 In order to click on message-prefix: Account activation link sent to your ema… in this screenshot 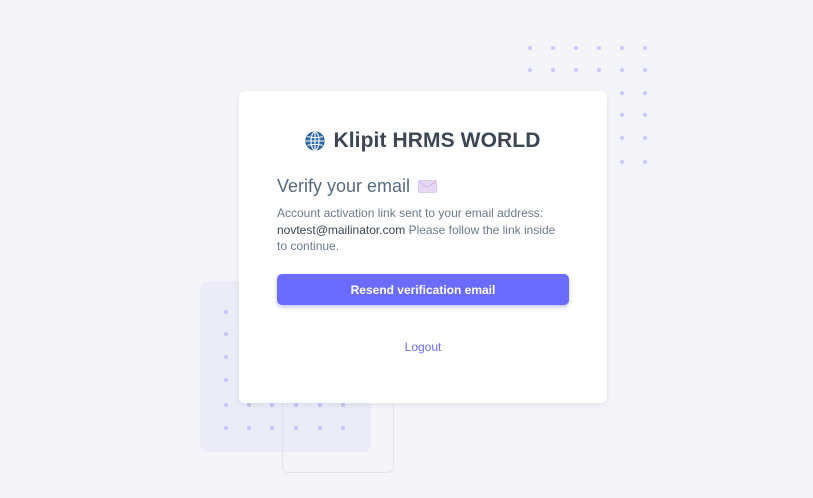, I will do `click(410, 213)`.